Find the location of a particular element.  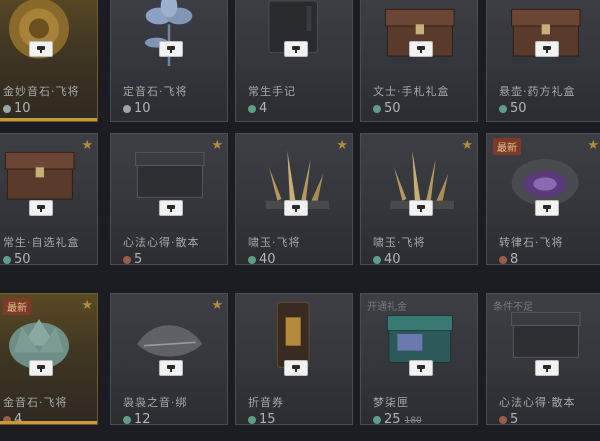

item-price: 8 is located at coordinates (509, 258).